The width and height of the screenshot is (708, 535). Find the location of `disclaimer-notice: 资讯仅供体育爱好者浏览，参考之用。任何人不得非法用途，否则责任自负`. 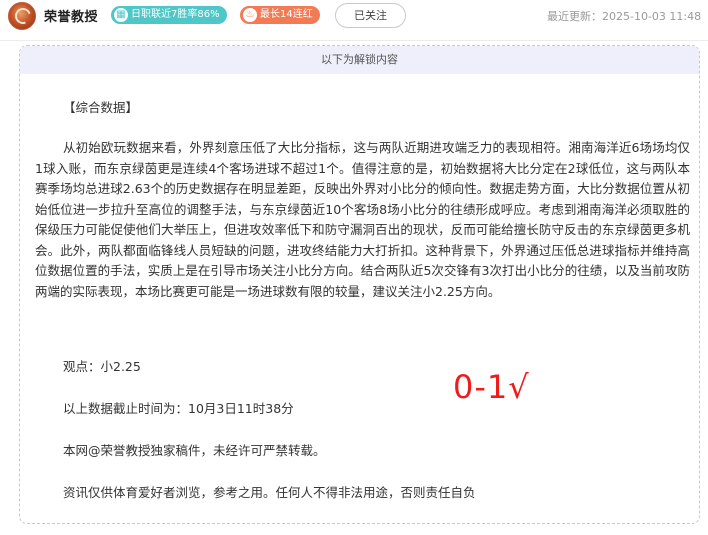

disclaimer-notice: 资讯仅供体育爱好者浏览，参考之用。任何人不得非法用途，否则责任自负 is located at coordinates (269, 492).